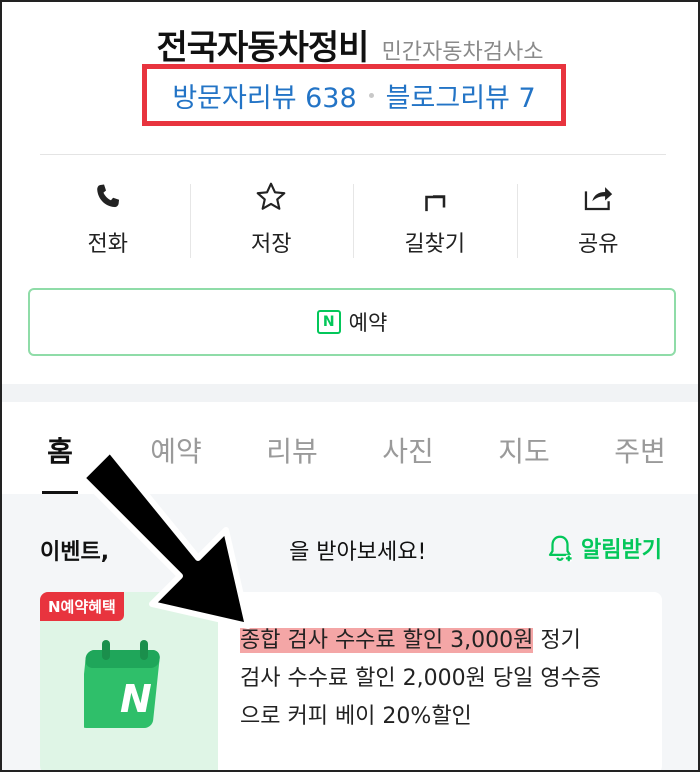  I want to click on event-thumbnail: N N예약혜택, so click(129, 681).